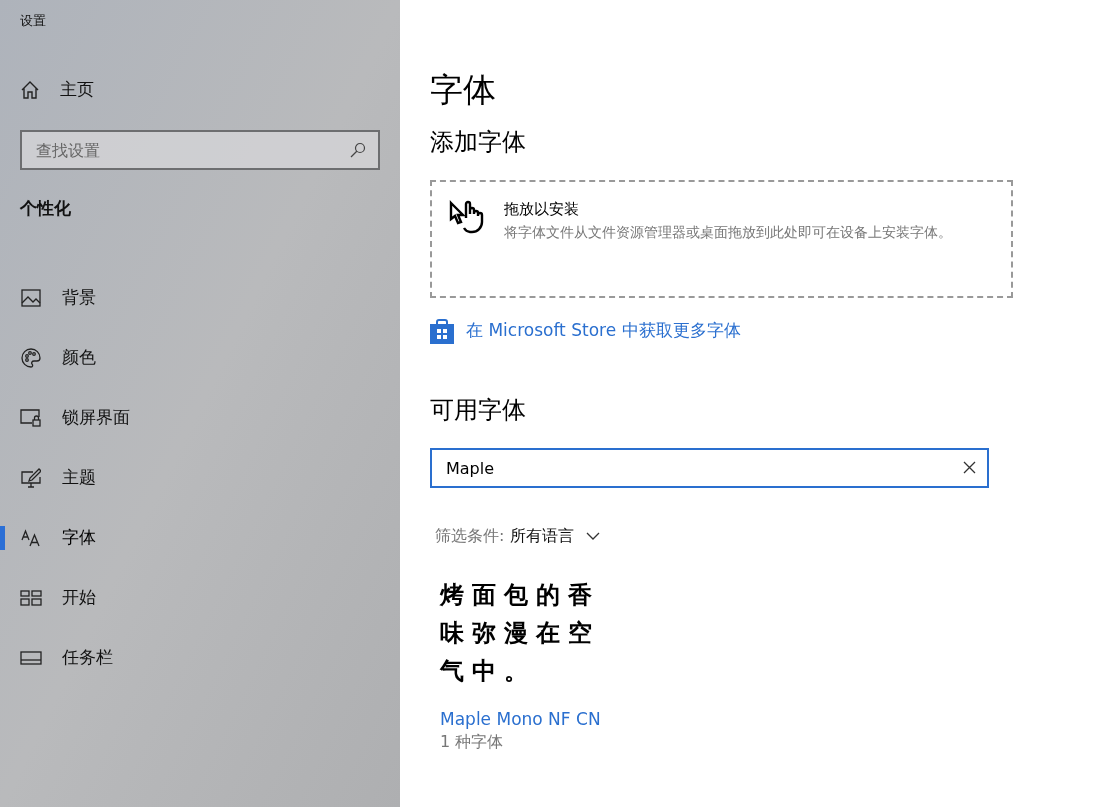 This screenshot has height=807, width=1106. What do you see at coordinates (520, 719) in the screenshot?
I see `font-name: Maple Mono NF CN` at bounding box center [520, 719].